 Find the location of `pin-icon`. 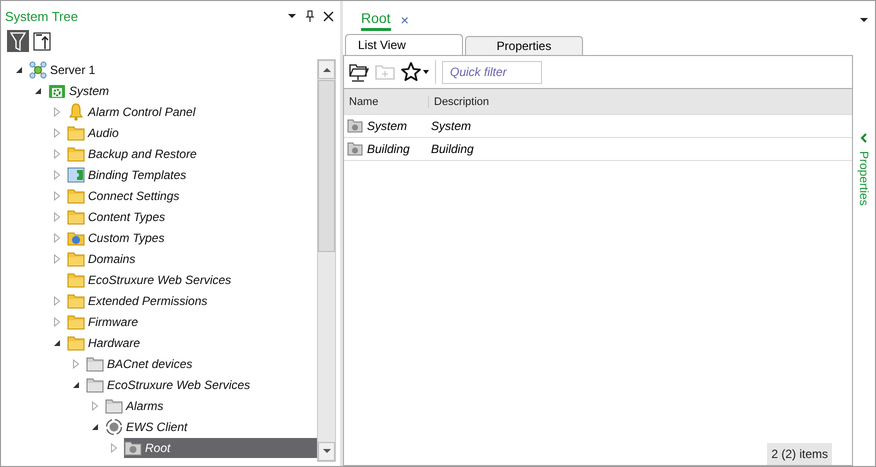

pin-icon is located at coordinates (310, 16).